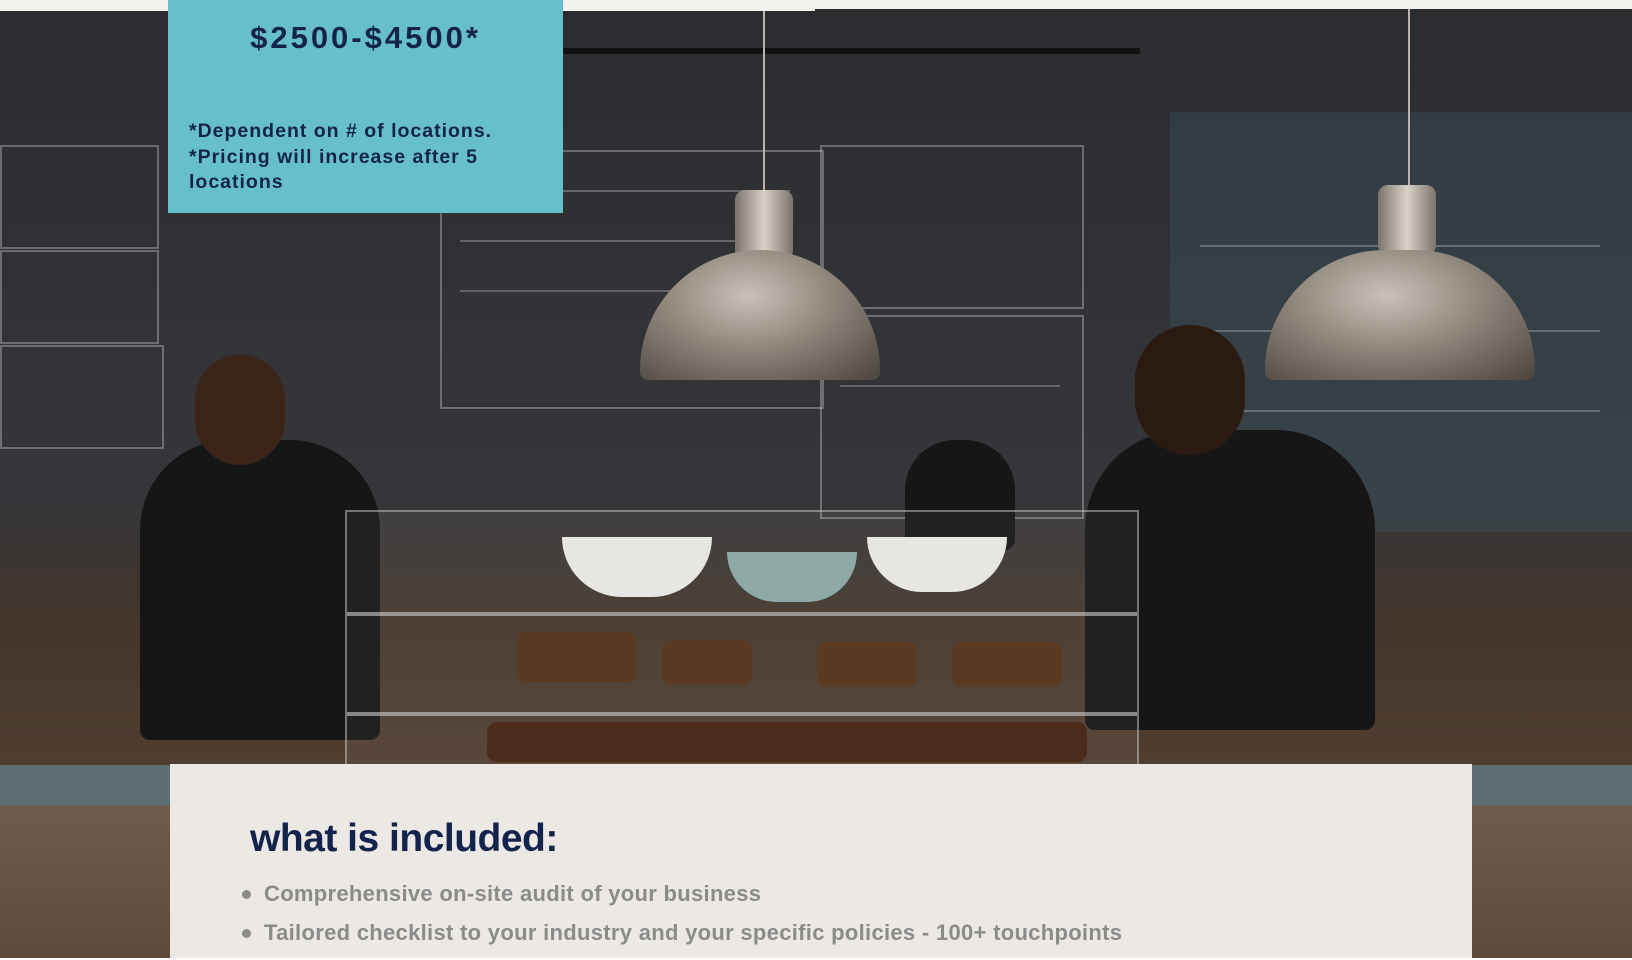 This screenshot has height=960, width=1632. What do you see at coordinates (1190, 390) in the screenshot?
I see `barista-right-head` at bounding box center [1190, 390].